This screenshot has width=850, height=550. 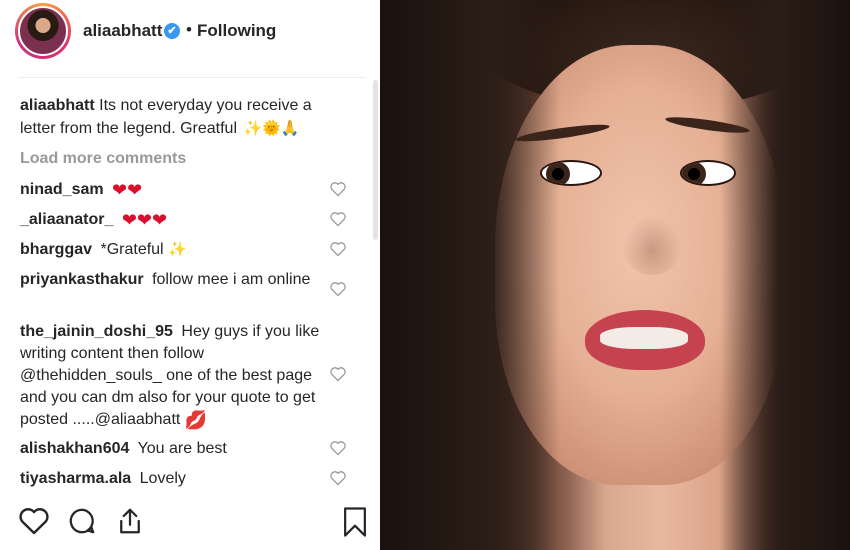 I want to click on comment-username: alishakhan604, so click(x=74, y=448).